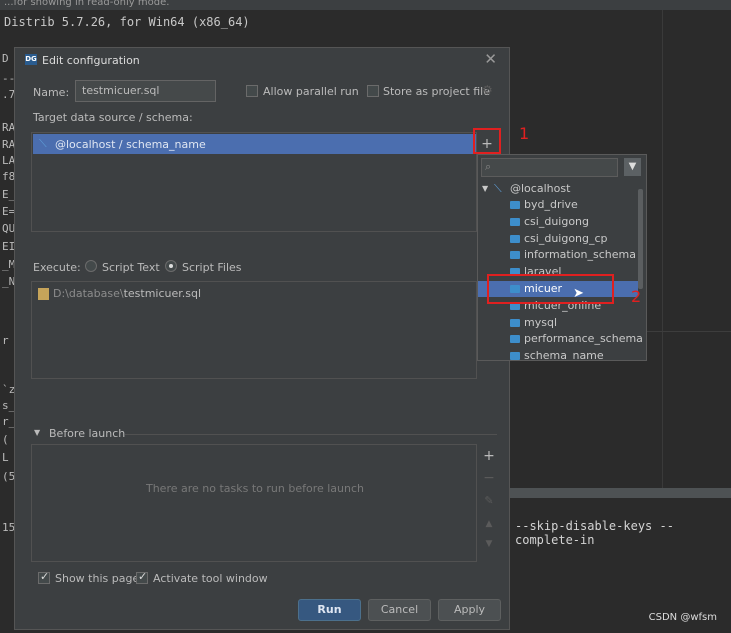 The width and height of the screenshot is (731, 633). I want to click on name-field: testmicuer.sql, so click(145, 91).